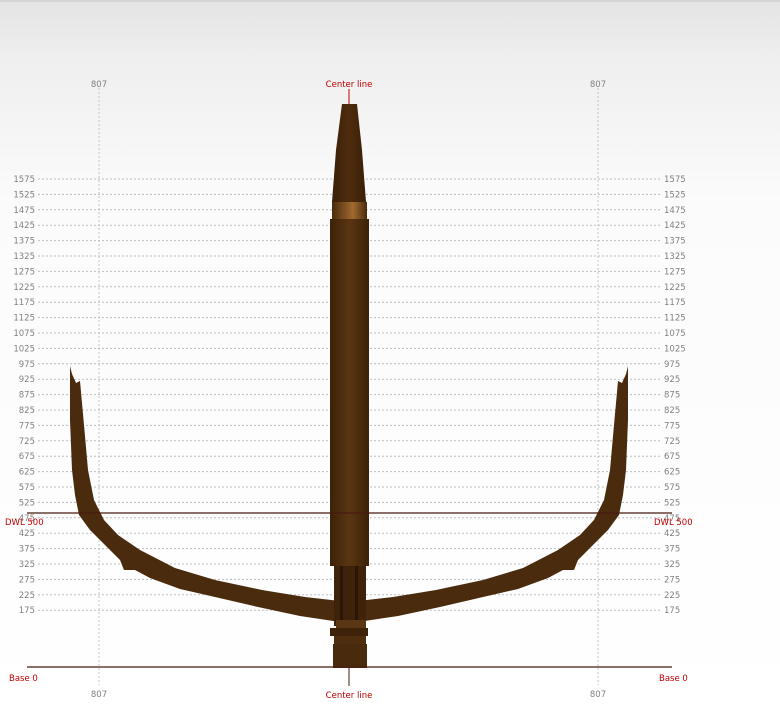 The width and height of the screenshot is (780, 716). Describe the element at coordinates (24, 303) in the screenshot. I see `waterline-label-left: 1175` at that location.